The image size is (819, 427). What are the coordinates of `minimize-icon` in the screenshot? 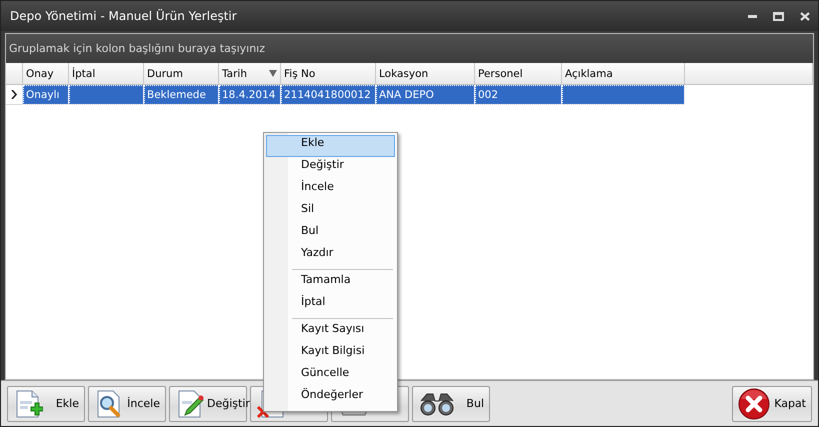 It's located at (752, 16).